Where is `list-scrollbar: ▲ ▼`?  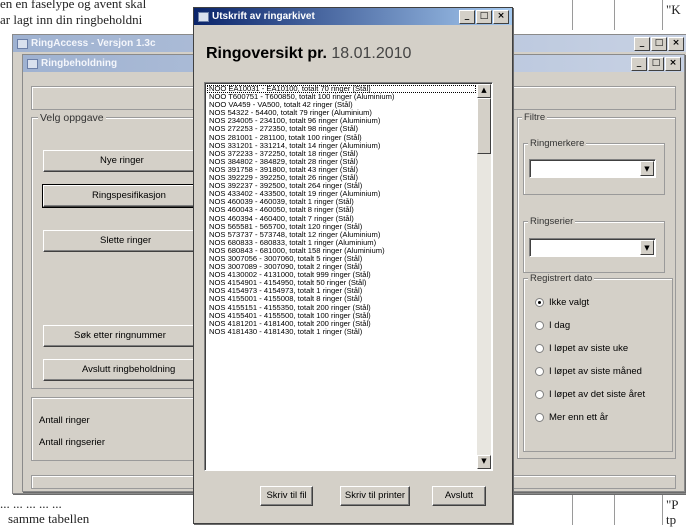 list-scrollbar: ▲ ▼ is located at coordinates (484, 276).